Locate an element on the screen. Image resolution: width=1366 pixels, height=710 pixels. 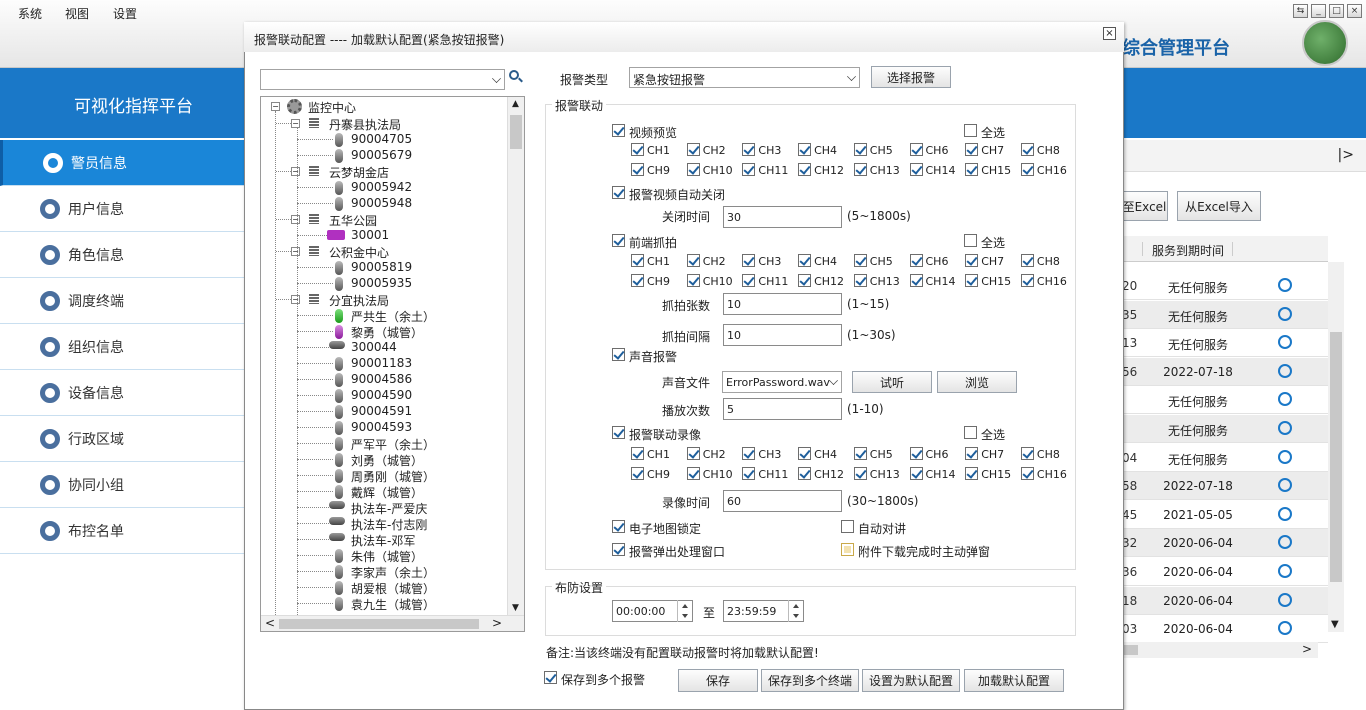
play-count-input: 5 is located at coordinates (782, 409).